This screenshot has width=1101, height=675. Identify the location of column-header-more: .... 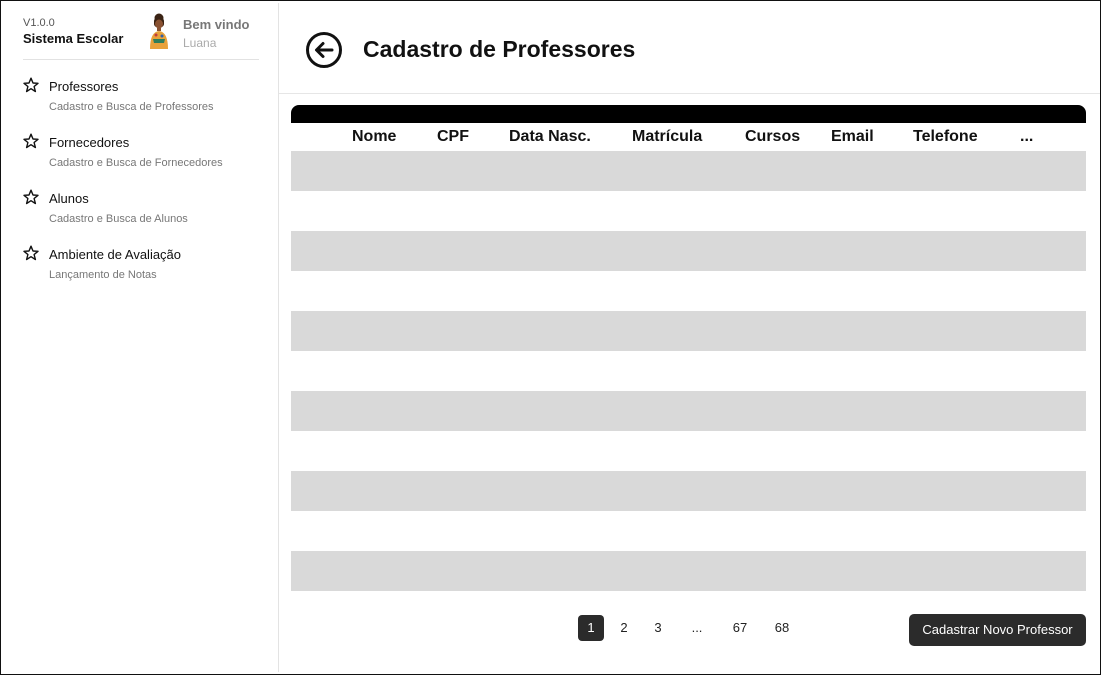
(1026, 137).